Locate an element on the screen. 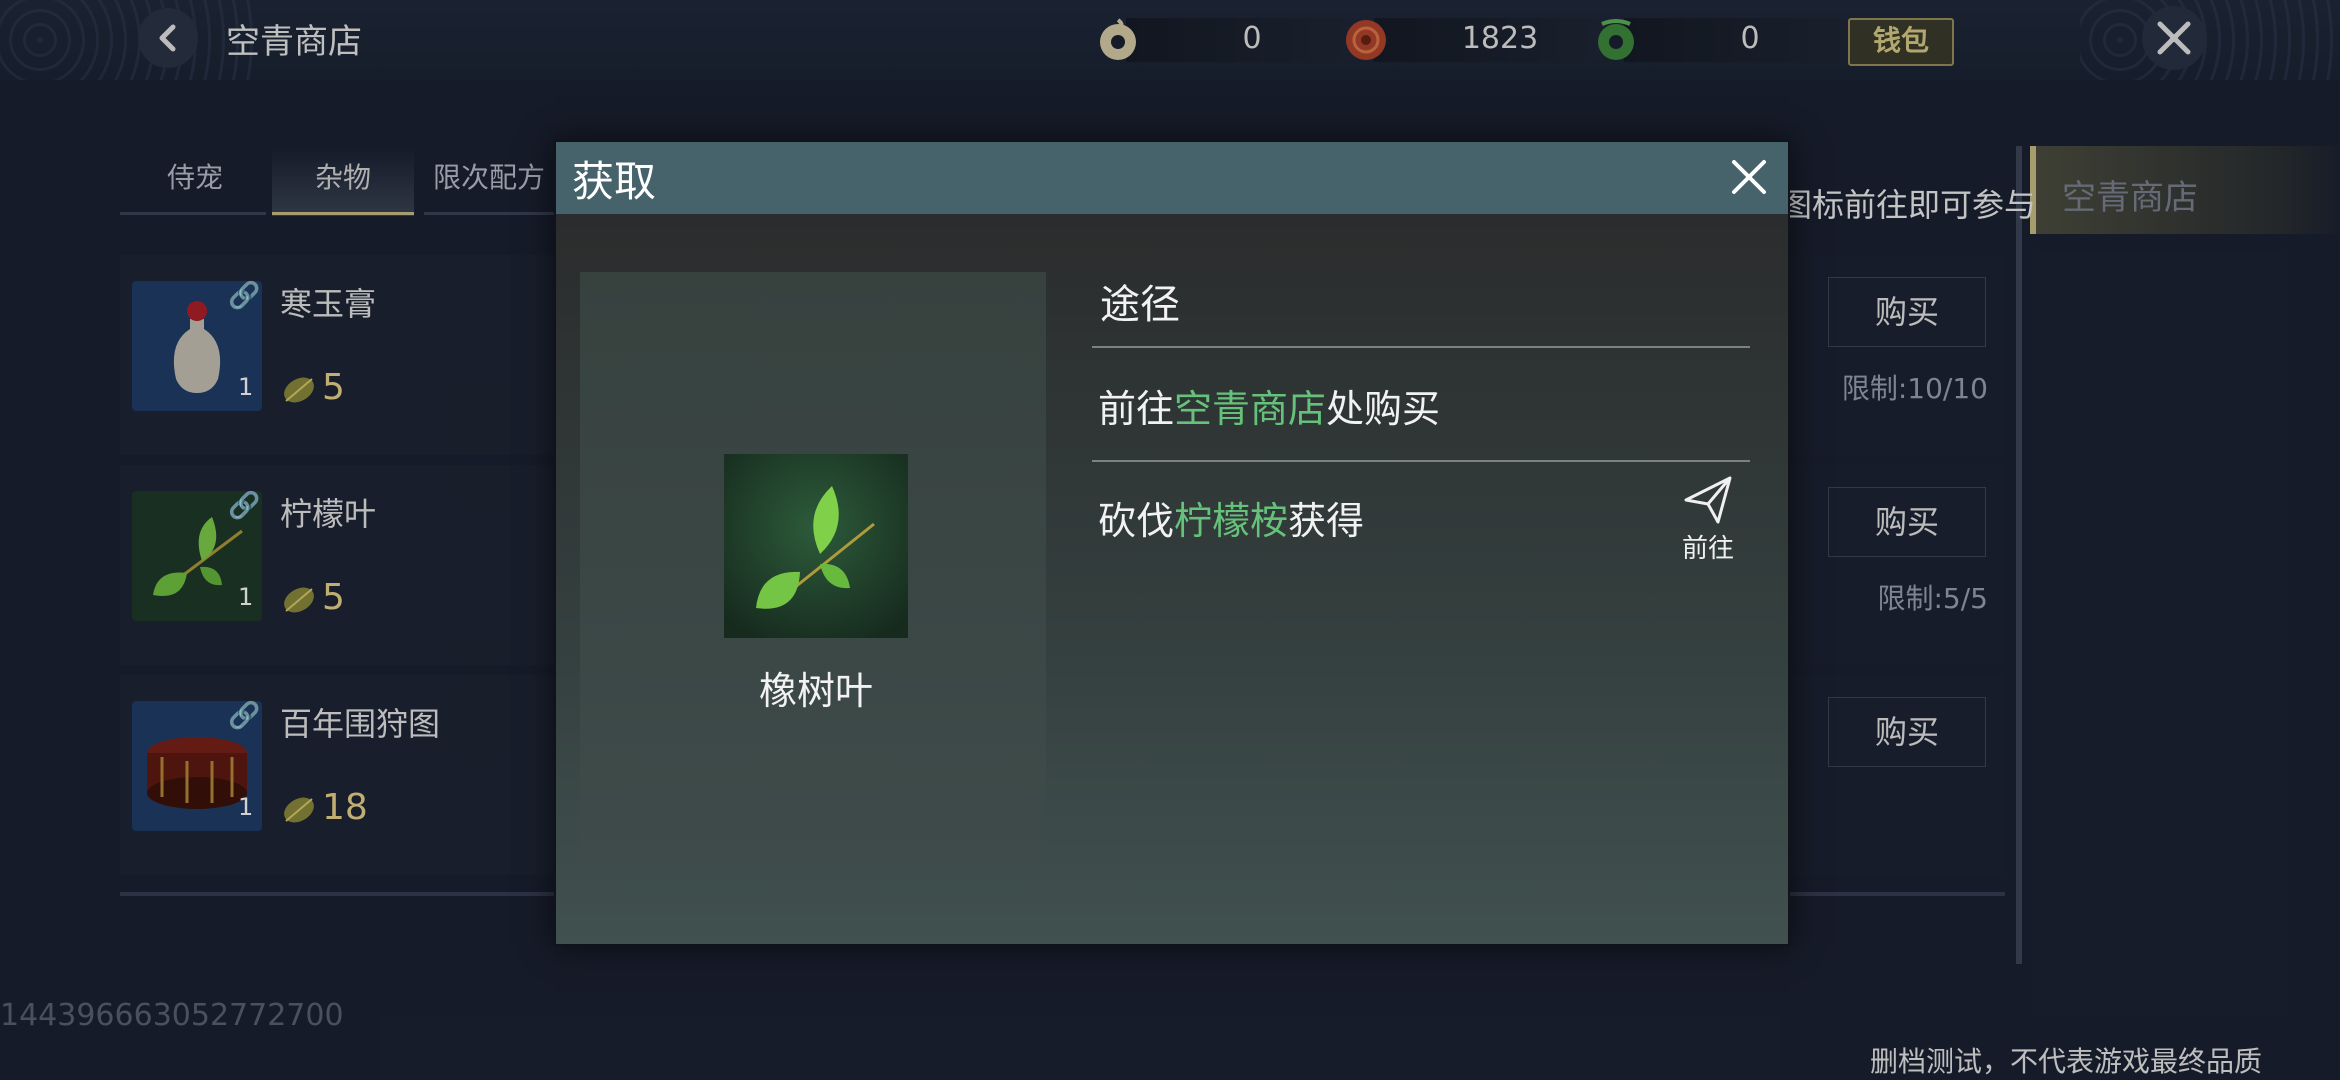  go-button: 前往 is located at coordinates (1708, 519).